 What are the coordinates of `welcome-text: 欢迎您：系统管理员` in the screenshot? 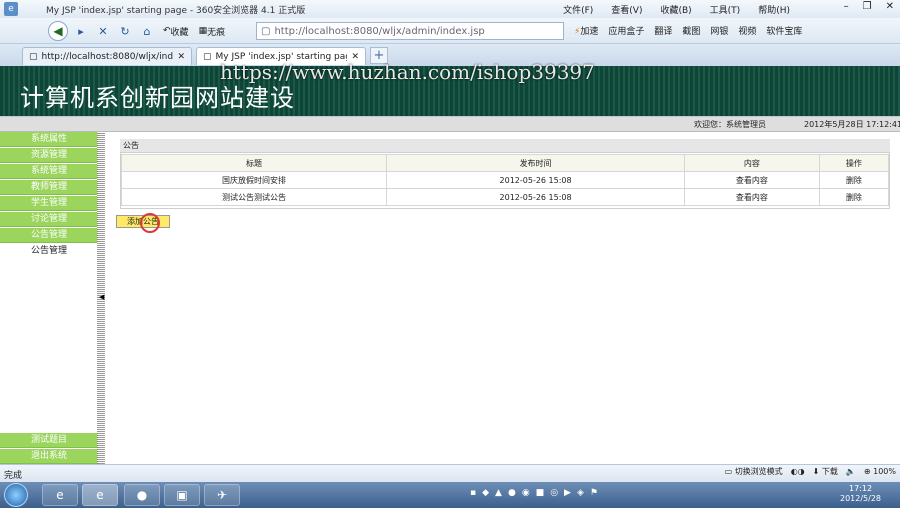 It's located at (730, 124).